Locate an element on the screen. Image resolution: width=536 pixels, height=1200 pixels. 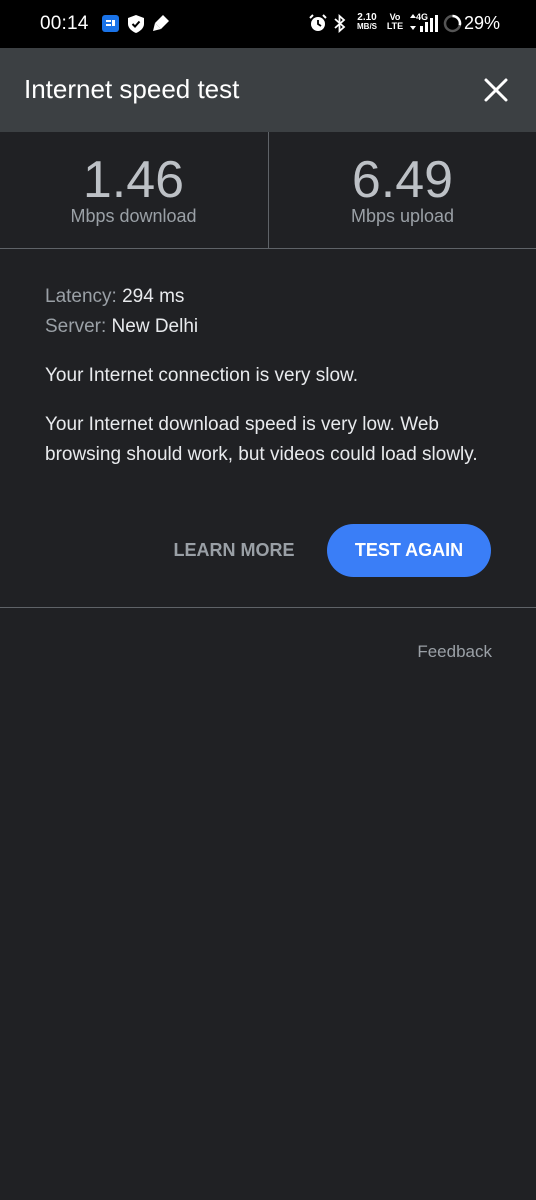
dialog-header: Internet speed test is located at coordinates (268, 90).